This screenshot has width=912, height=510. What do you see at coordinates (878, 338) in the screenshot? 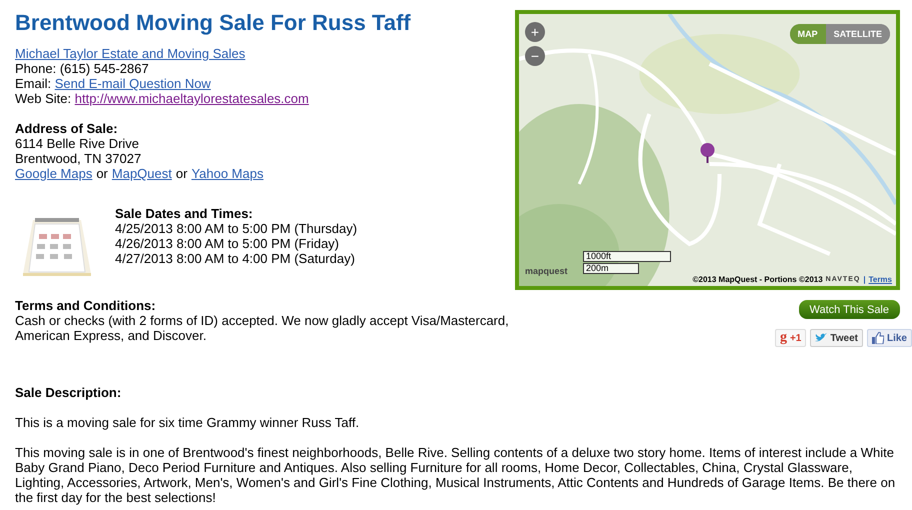
I see `thumbs-up-icon` at bounding box center [878, 338].